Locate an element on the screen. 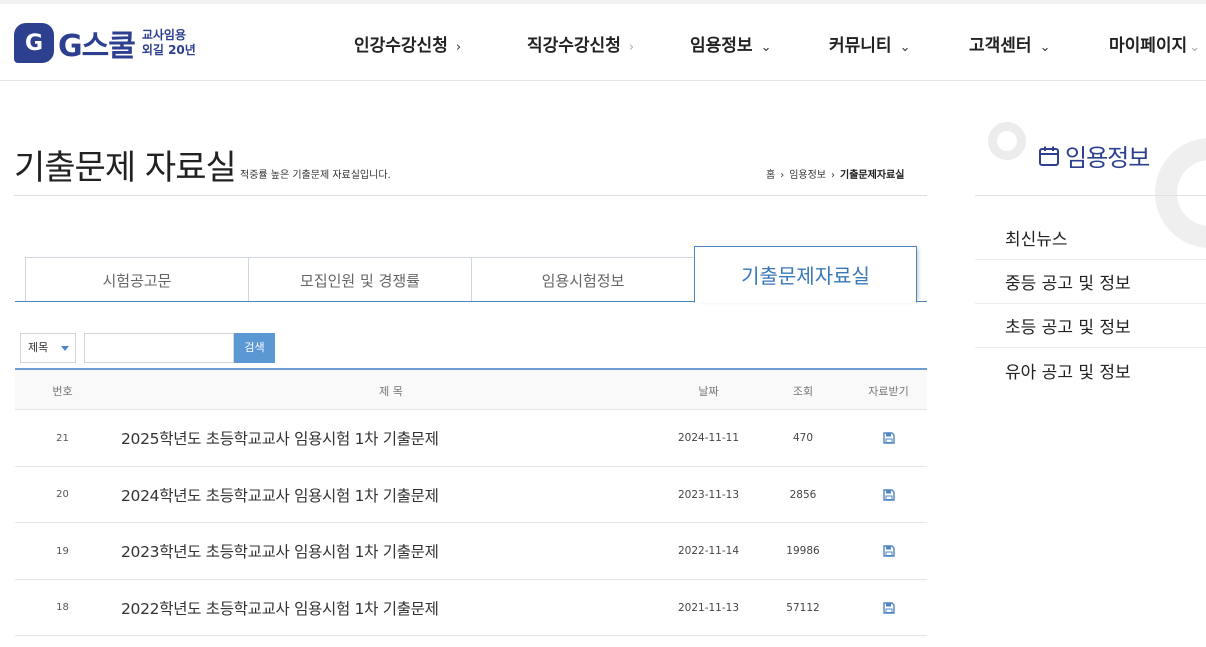 Image resolution: width=1206 pixels, height=647 pixels. row-views: 2856 is located at coordinates (803, 495).